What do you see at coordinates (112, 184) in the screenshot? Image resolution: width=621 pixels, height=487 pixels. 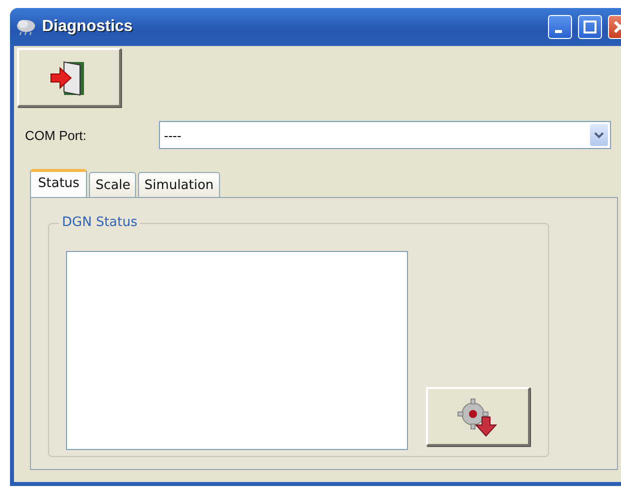 I see `tab: Scale` at bounding box center [112, 184].